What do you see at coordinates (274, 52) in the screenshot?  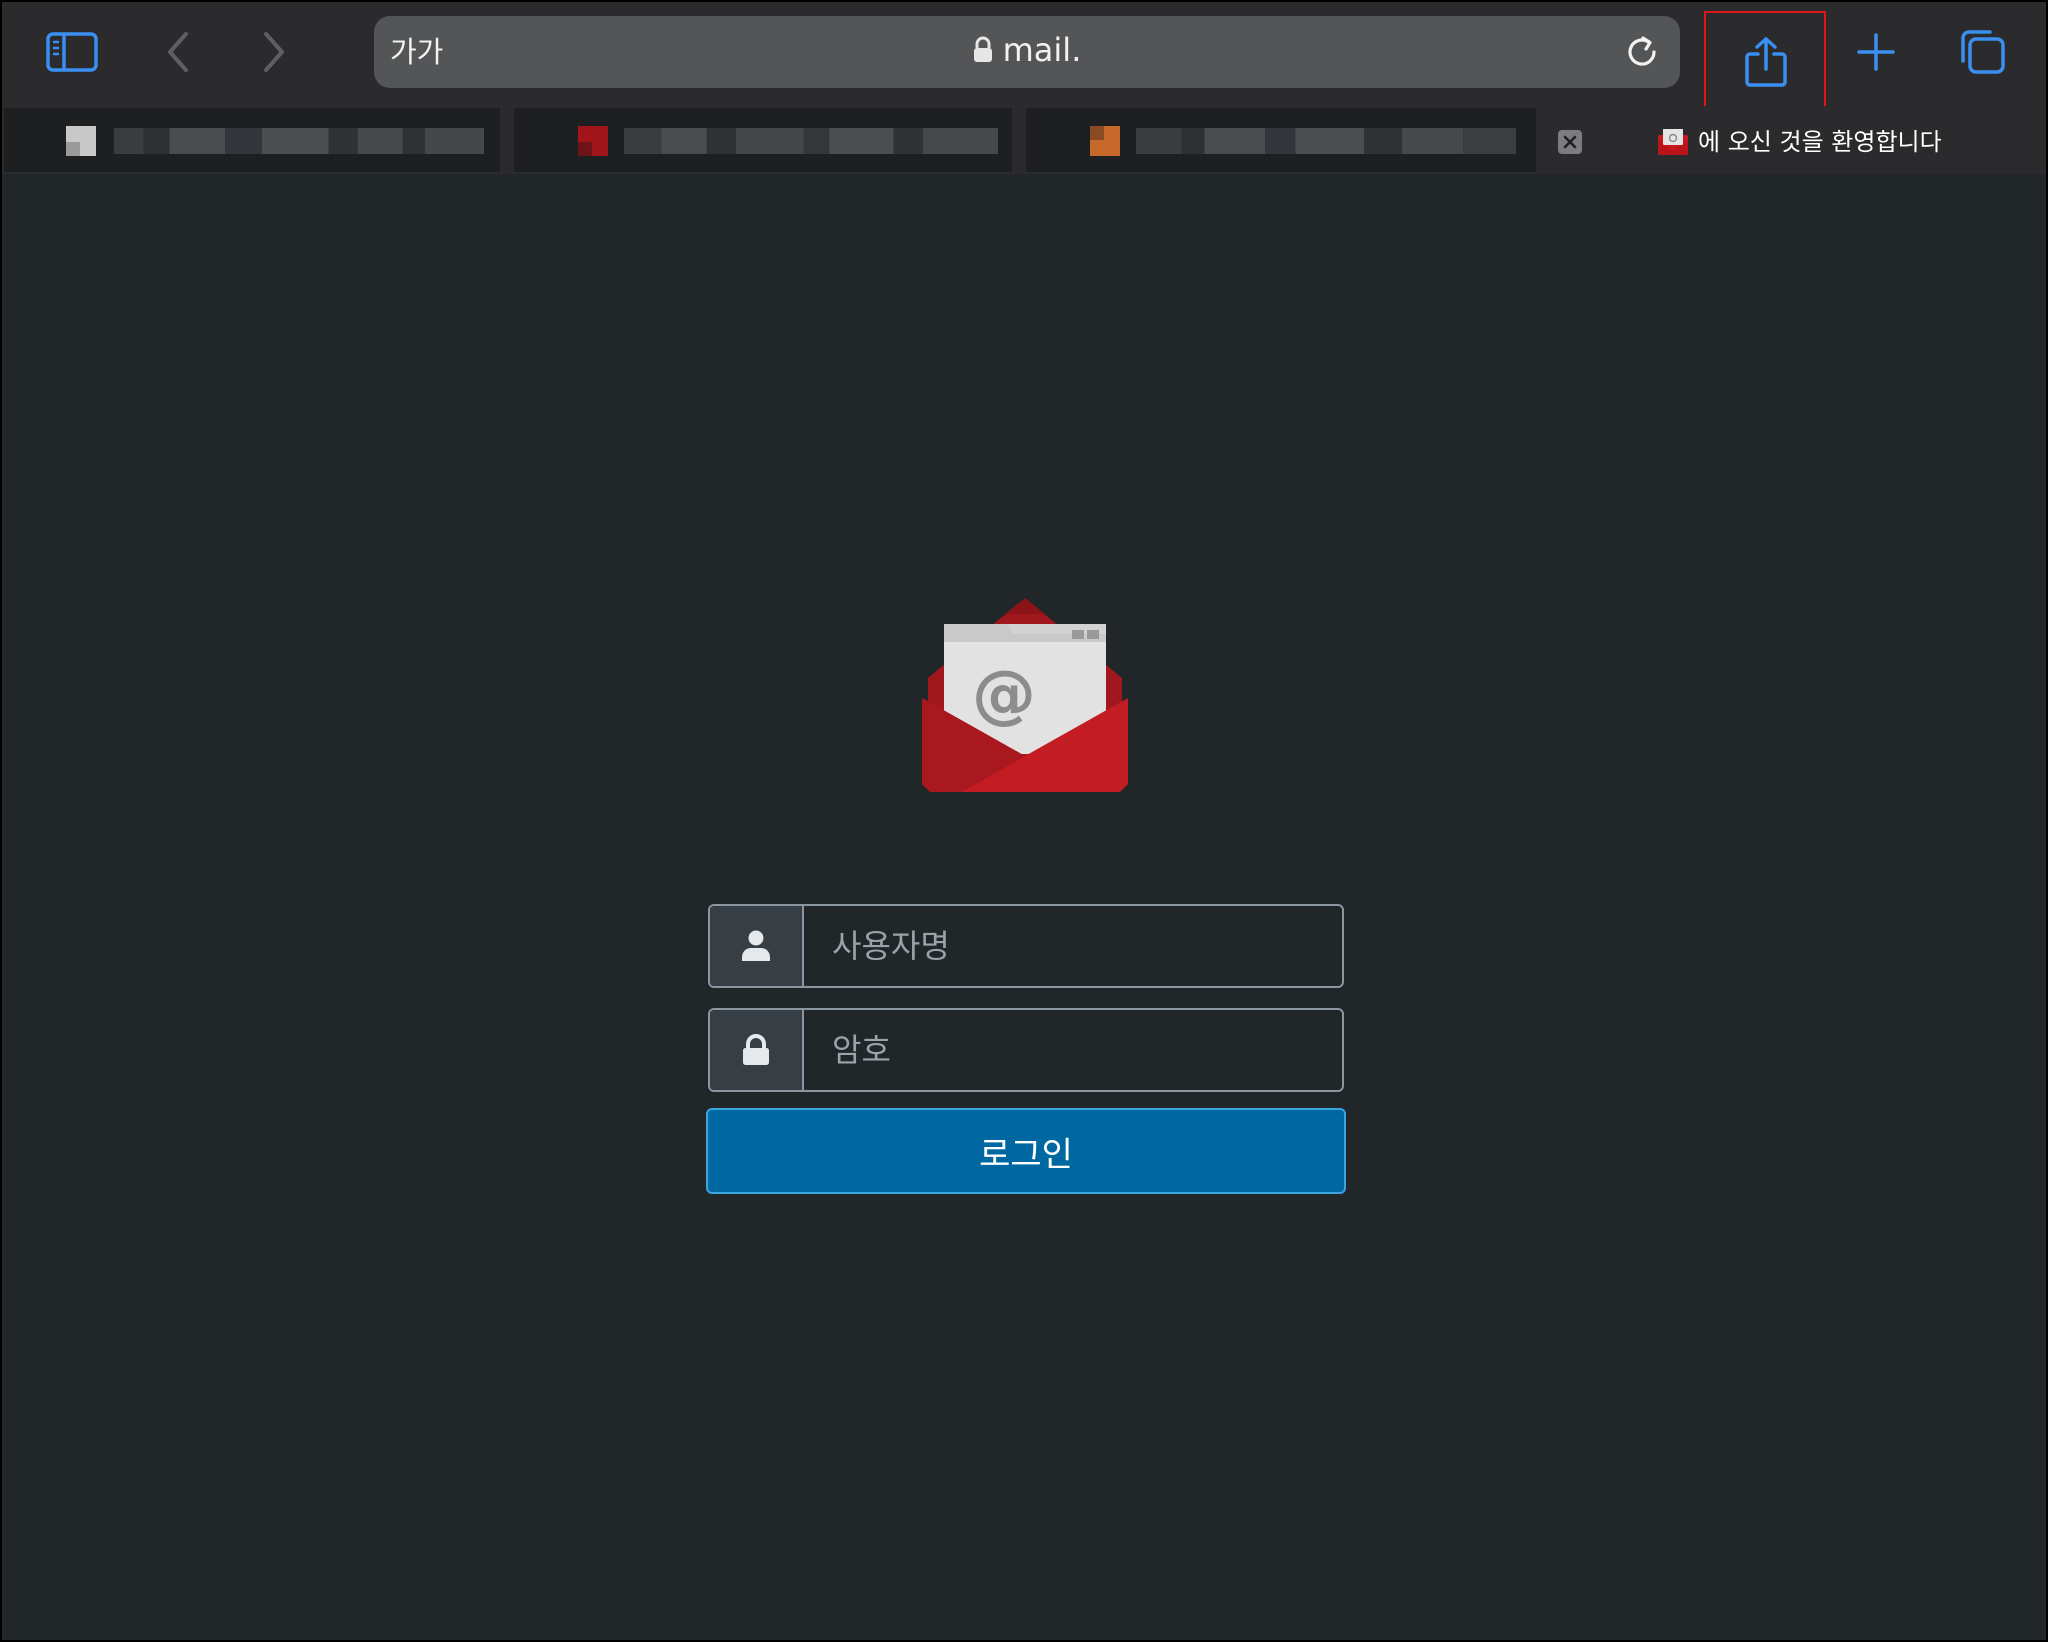 I see `chevron-right-icon` at bounding box center [274, 52].